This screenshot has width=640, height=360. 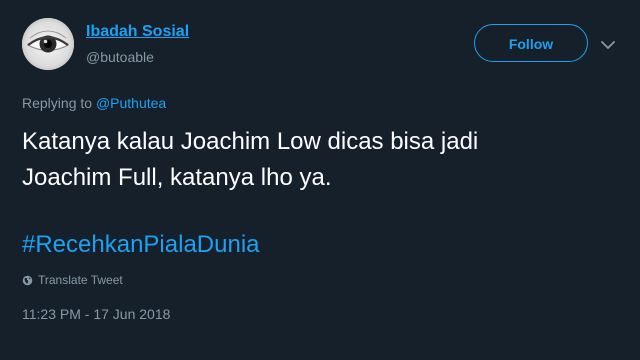 I want to click on reply-mention-link: @Puthutea, so click(x=131, y=103).